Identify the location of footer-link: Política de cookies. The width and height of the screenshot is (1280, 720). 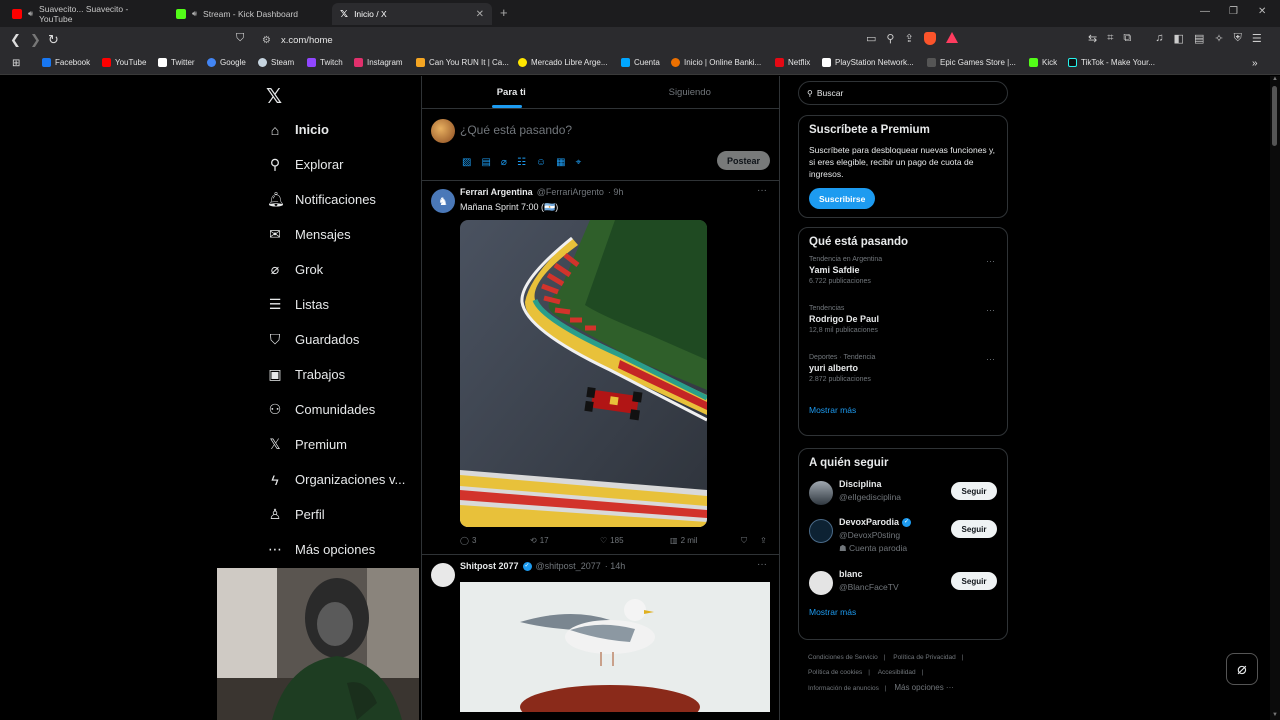
(835, 672).